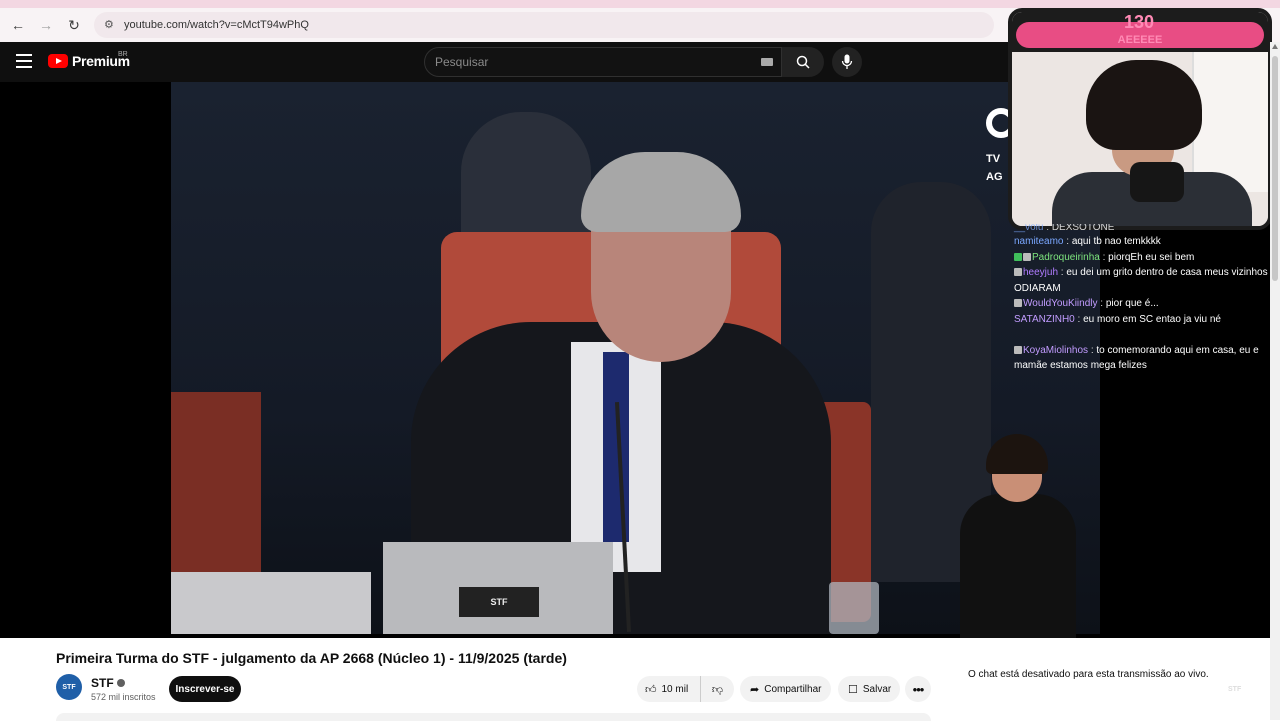 The height and width of the screenshot is (721, 1280). I want to click on chat-message: namiteamo : aqui tb nao temkkkk, so click(1087, 241).